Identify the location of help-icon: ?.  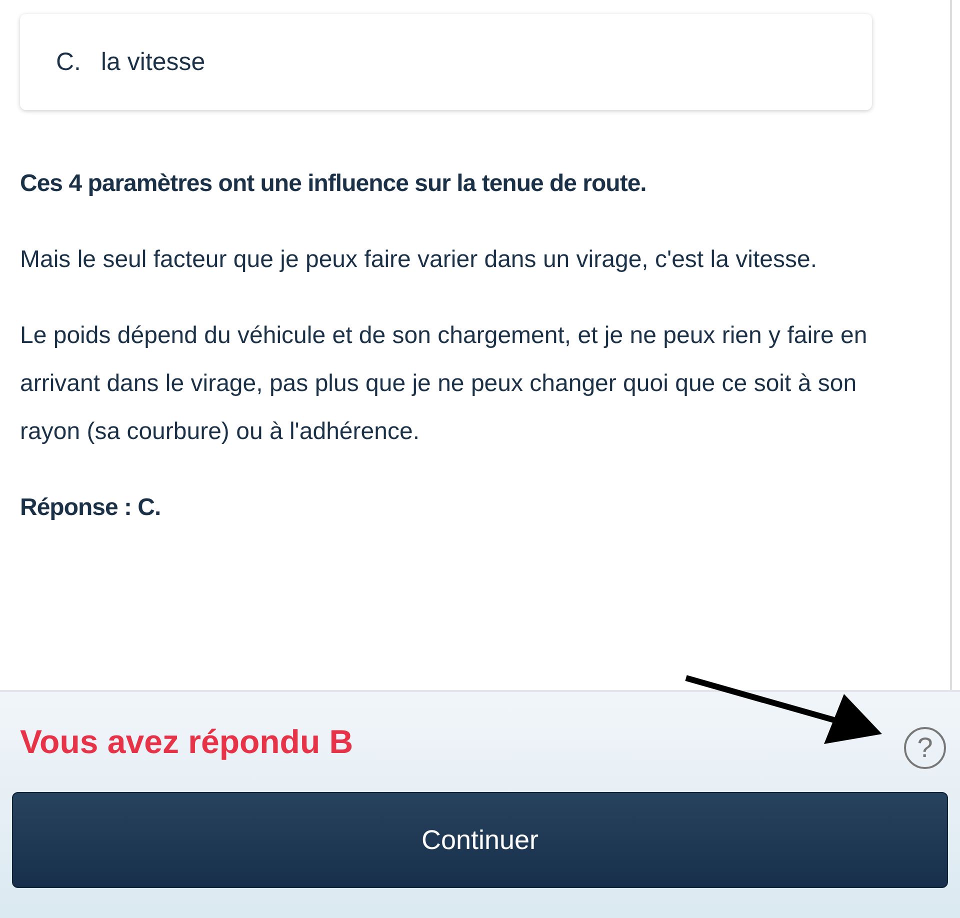
(925, 748).